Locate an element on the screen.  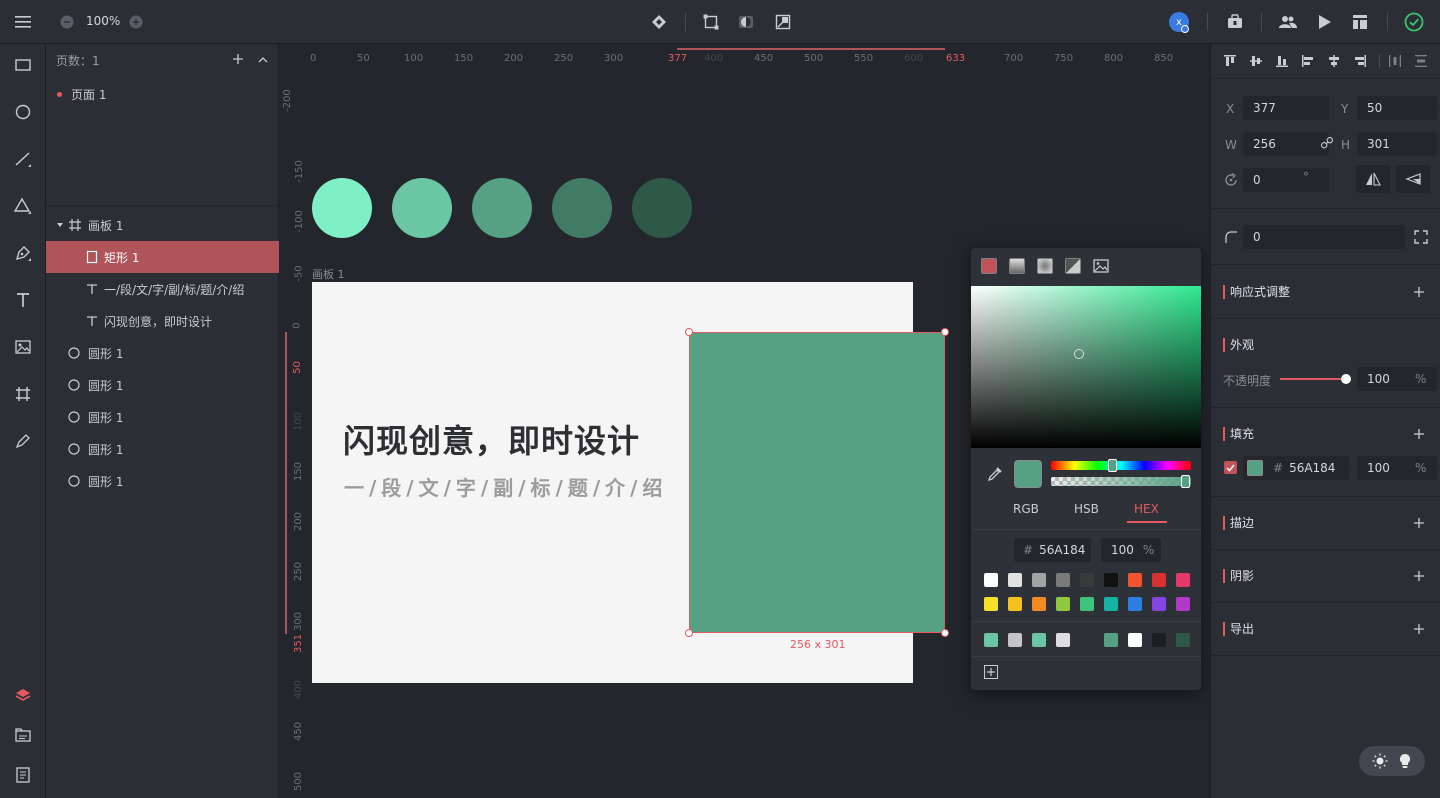
fill-type-radial-icon is located at coordinates (1045, 266).